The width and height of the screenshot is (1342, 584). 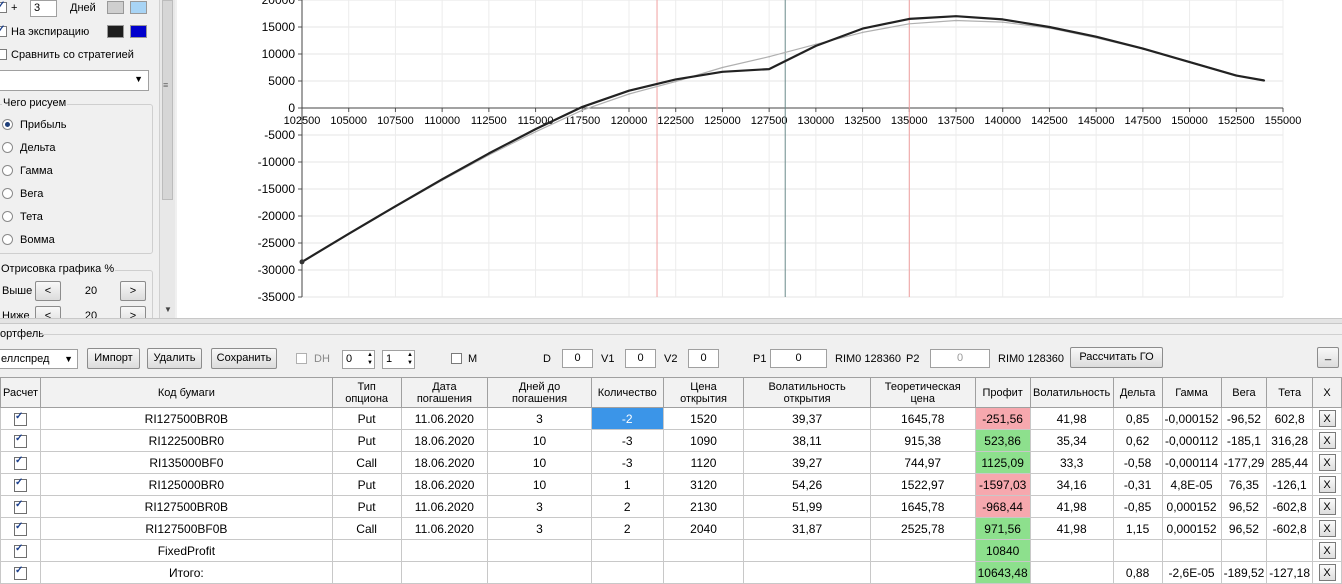 What do you see at coordinates (703, 528) in the screenshot?
I see `cell-price: 2040` at bounding box center [703, 528].